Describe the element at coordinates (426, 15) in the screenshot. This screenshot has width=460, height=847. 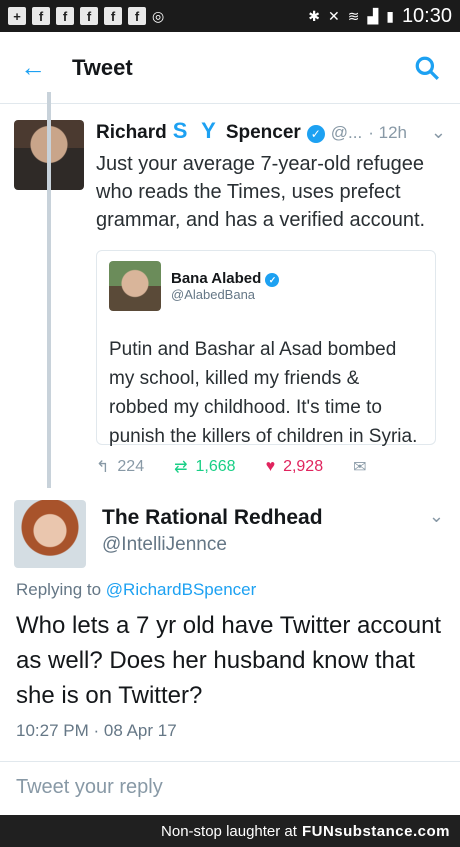
I see `clock: 10:30` at that location.